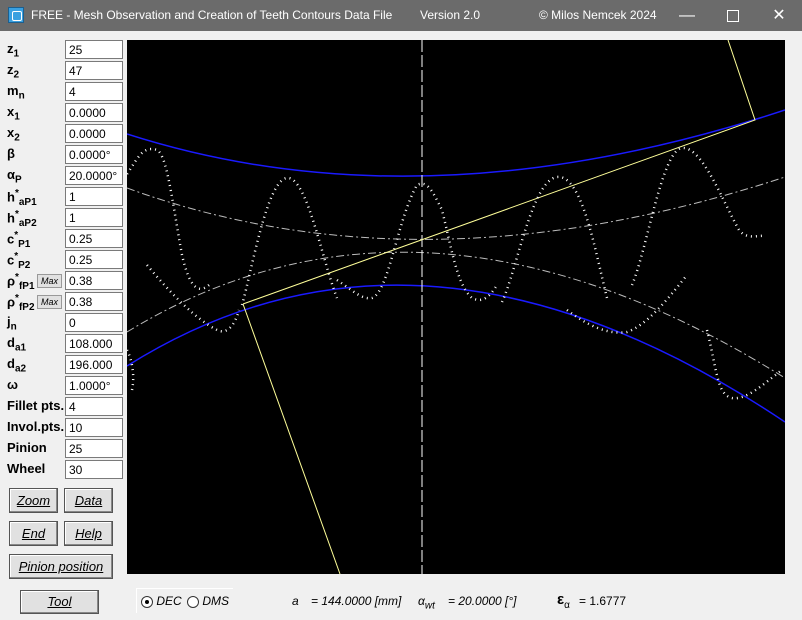 The height and width of the screenshot is (620, 802). I want to click on minimize-button: —, so click(687, 15).